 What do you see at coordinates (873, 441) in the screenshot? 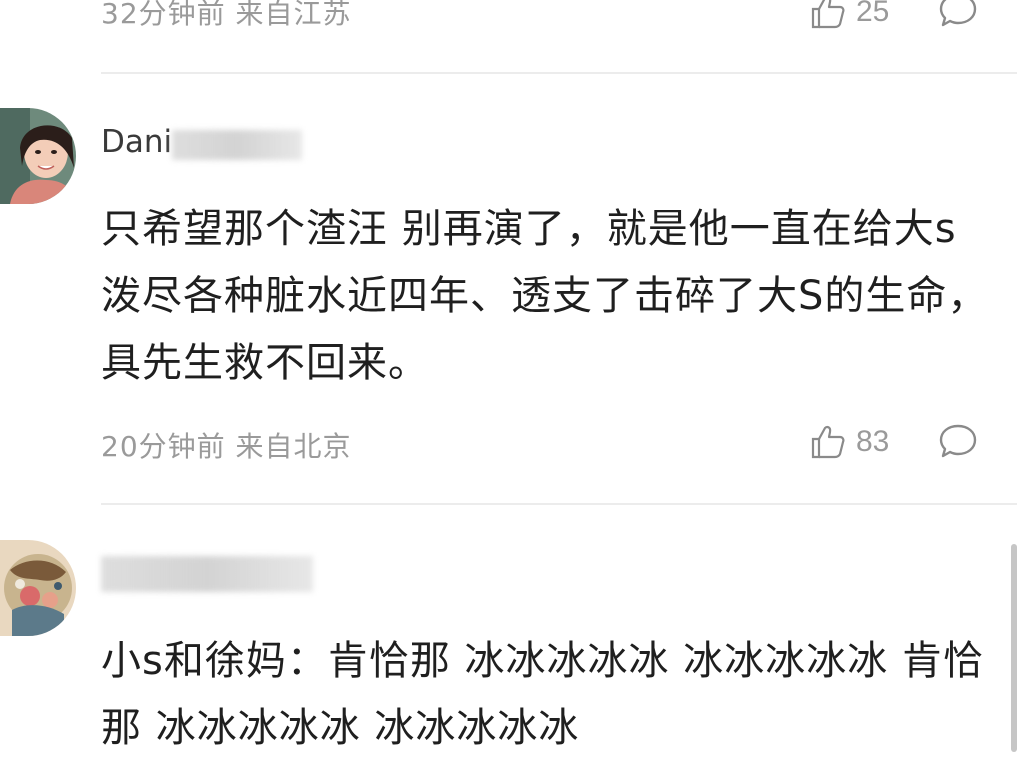
I see `like-count: 83` at bounding box center [873, 441].